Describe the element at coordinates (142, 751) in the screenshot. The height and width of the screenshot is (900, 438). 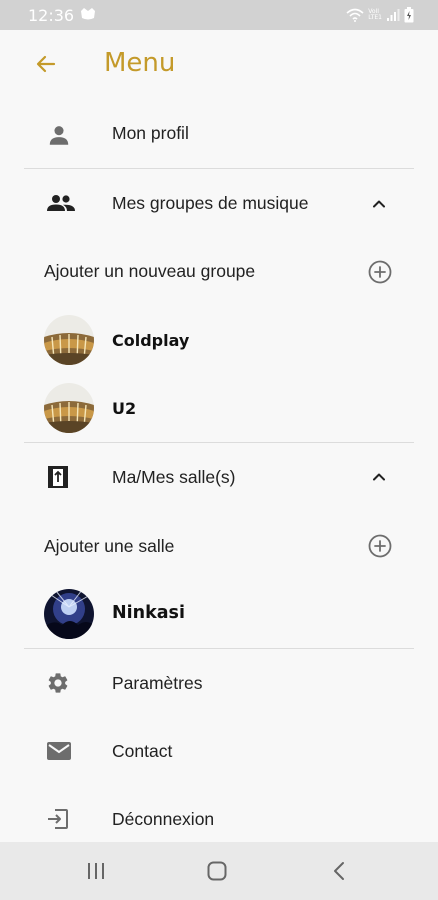
I see `menu-item-label: Contact` at that location.